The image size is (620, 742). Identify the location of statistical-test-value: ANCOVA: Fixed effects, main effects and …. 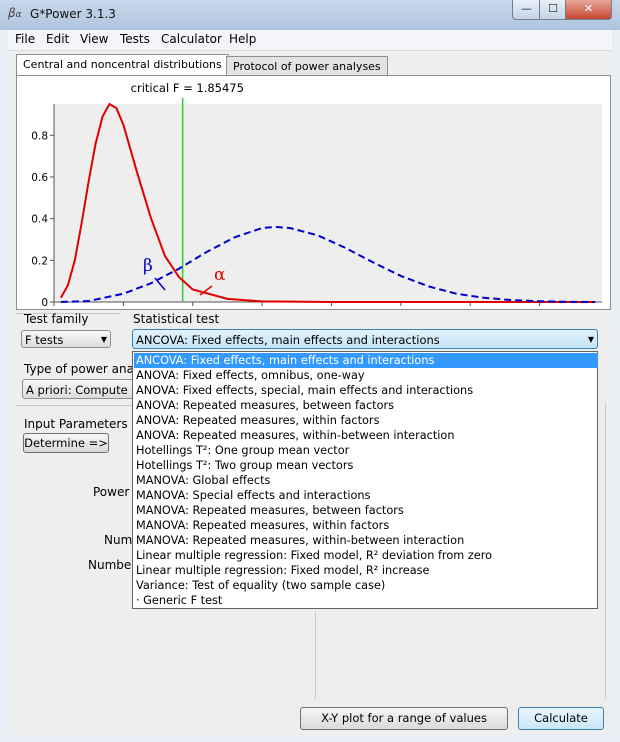
(288, 340).